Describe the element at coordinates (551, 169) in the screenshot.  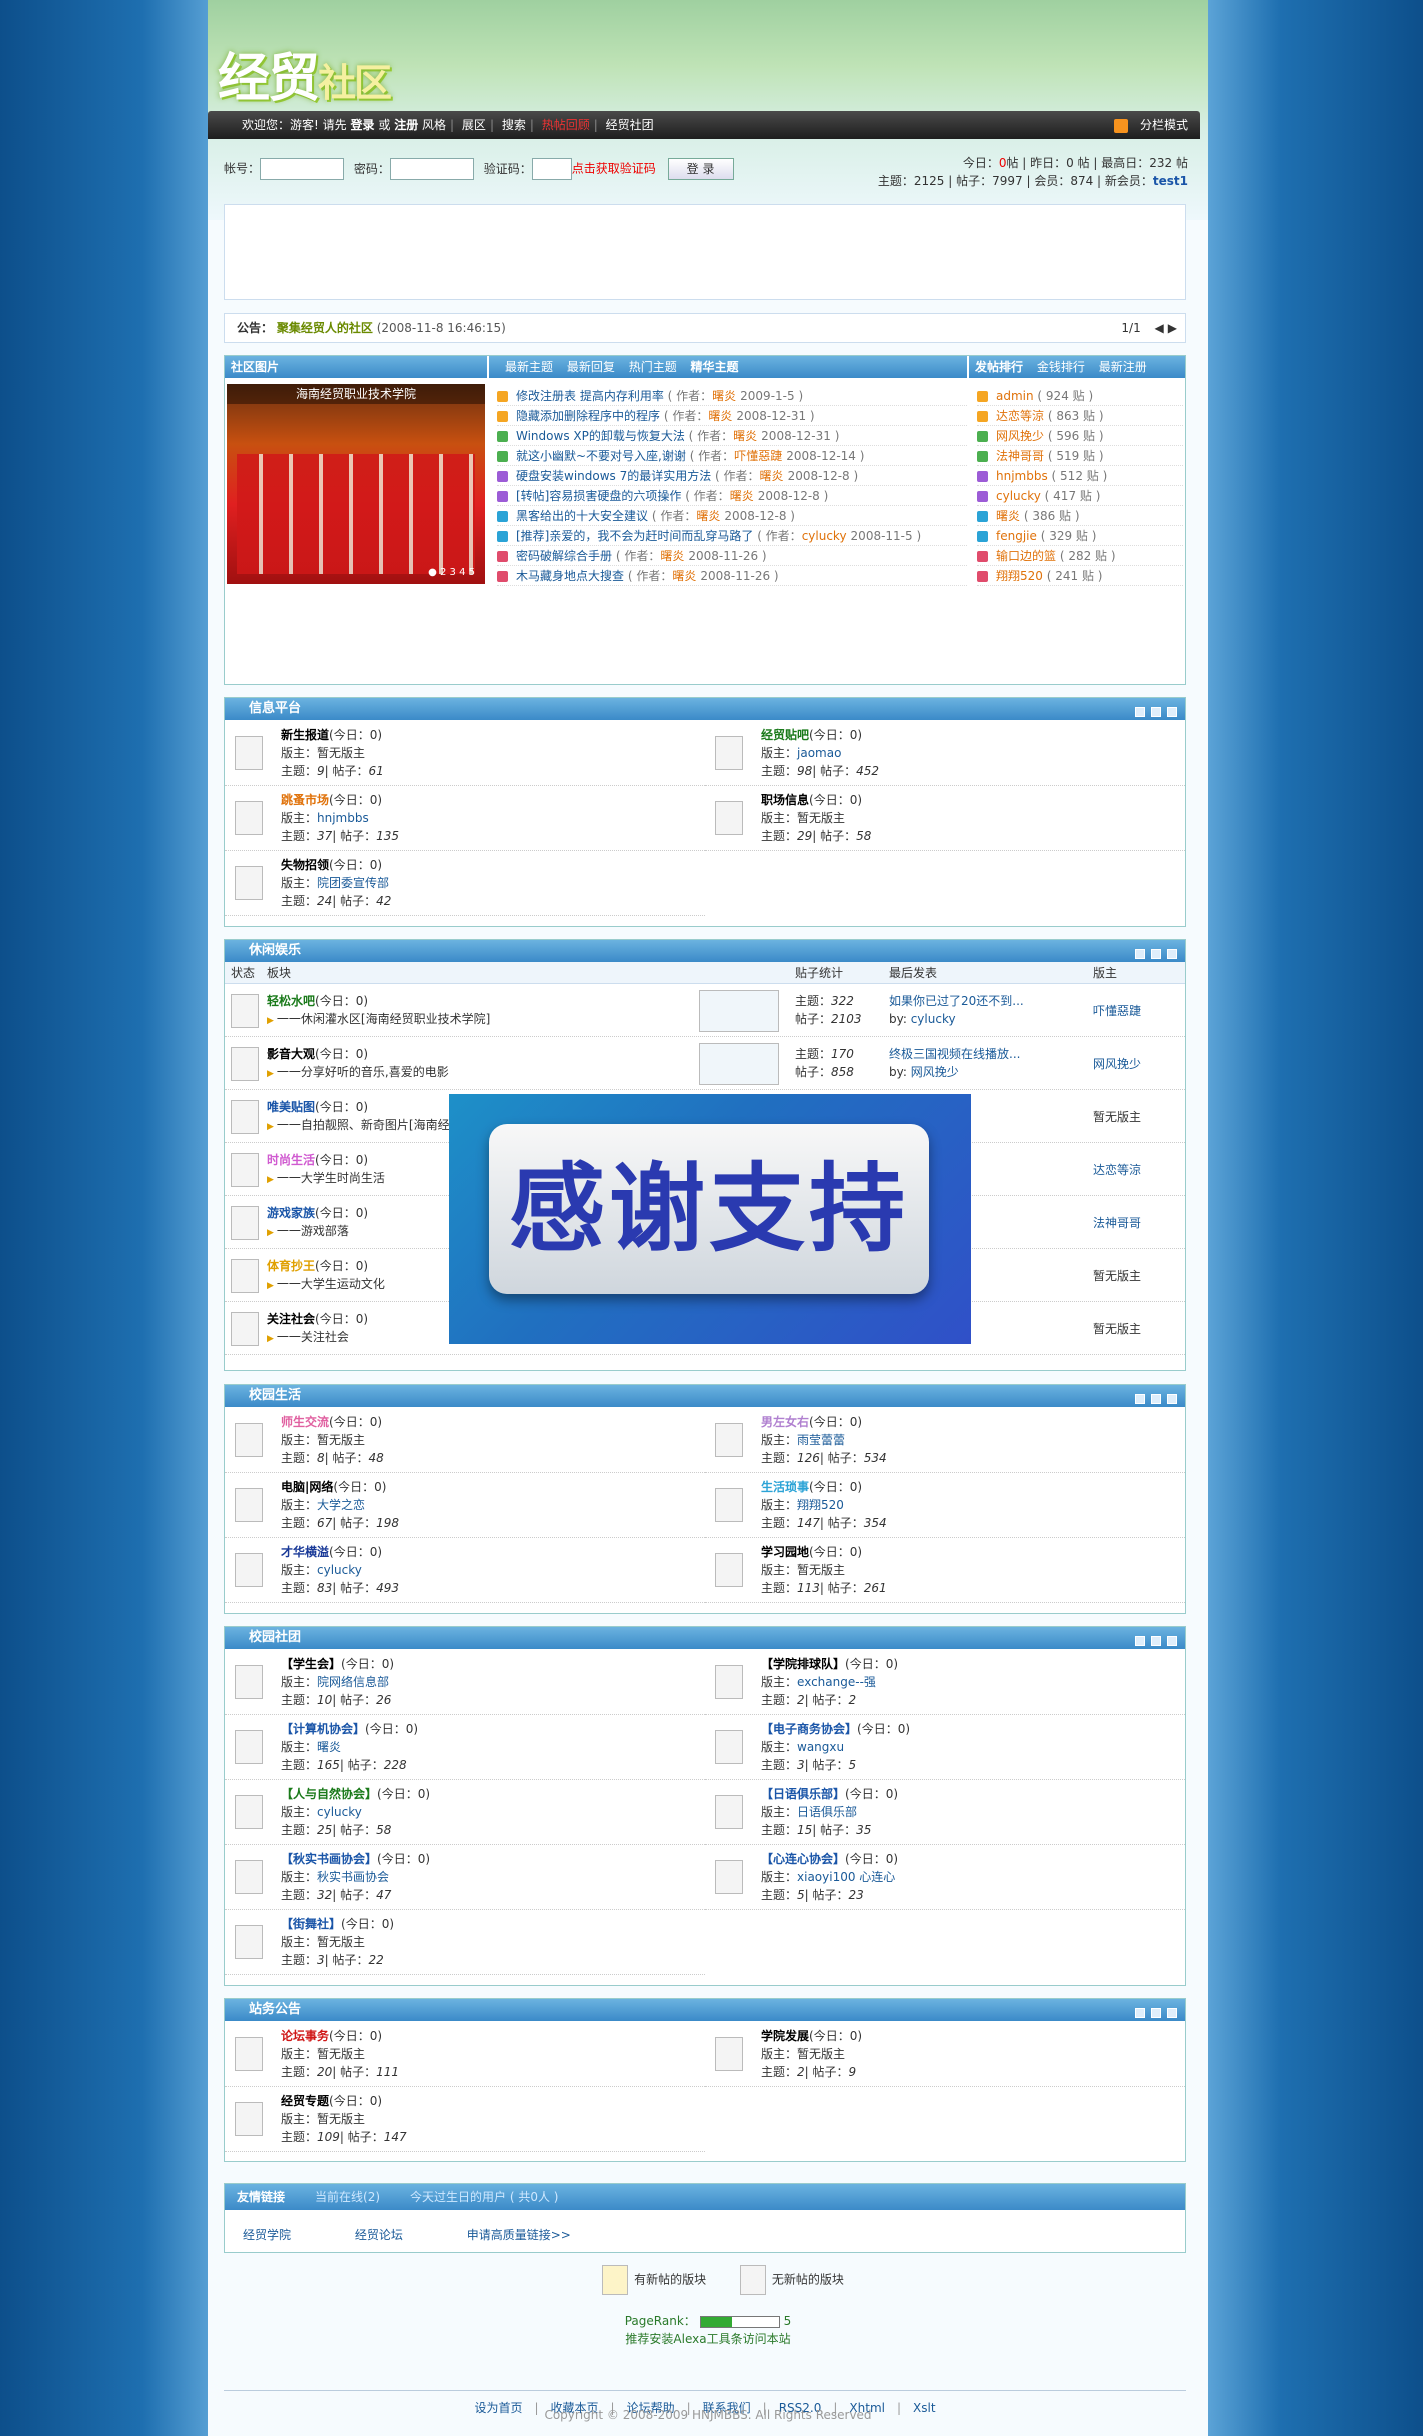
I see `captcha-input` at that location.